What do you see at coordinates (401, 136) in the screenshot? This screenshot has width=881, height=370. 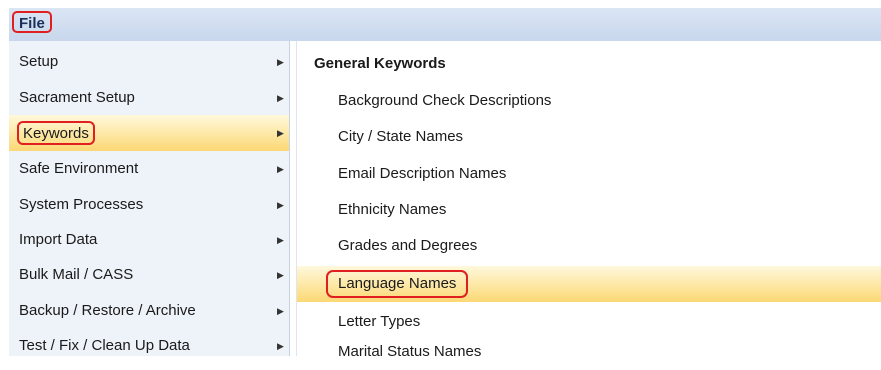 I see `submenu-item-label: City / State Names` at bounding box center [401, 136].